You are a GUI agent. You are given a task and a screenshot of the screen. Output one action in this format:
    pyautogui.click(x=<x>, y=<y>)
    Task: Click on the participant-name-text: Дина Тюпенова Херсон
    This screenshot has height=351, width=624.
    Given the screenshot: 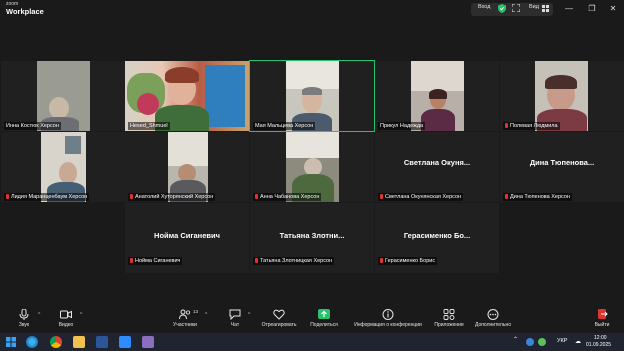 What is the action you would take?
    pyautogui.click(x=540, y=197)
    